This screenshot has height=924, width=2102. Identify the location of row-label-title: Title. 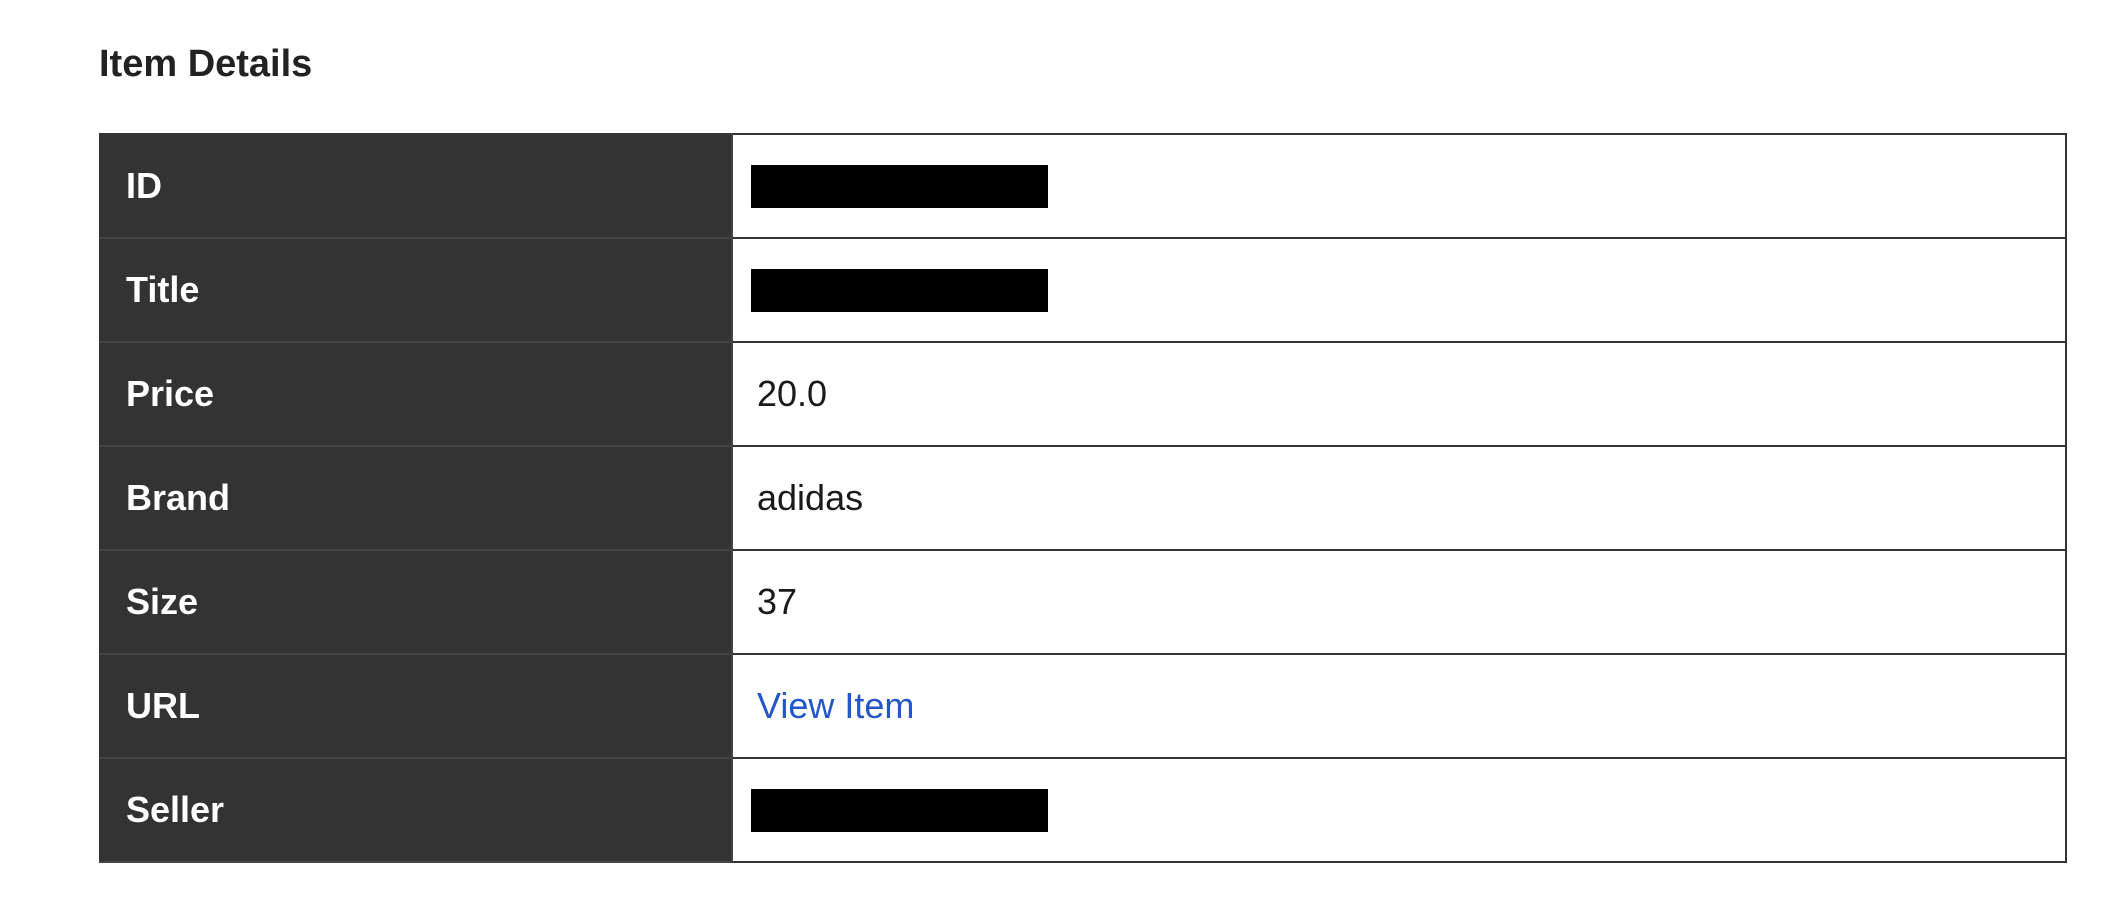
(416, 290).